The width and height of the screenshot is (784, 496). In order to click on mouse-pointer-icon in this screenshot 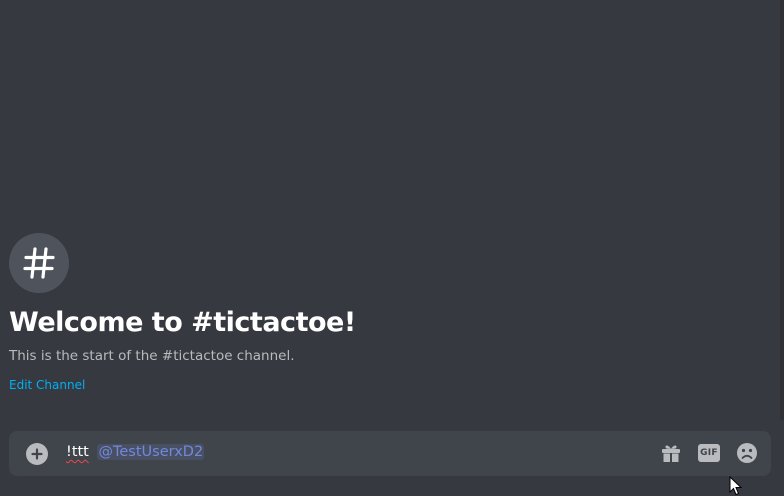, I will do `click(736, 485)`.